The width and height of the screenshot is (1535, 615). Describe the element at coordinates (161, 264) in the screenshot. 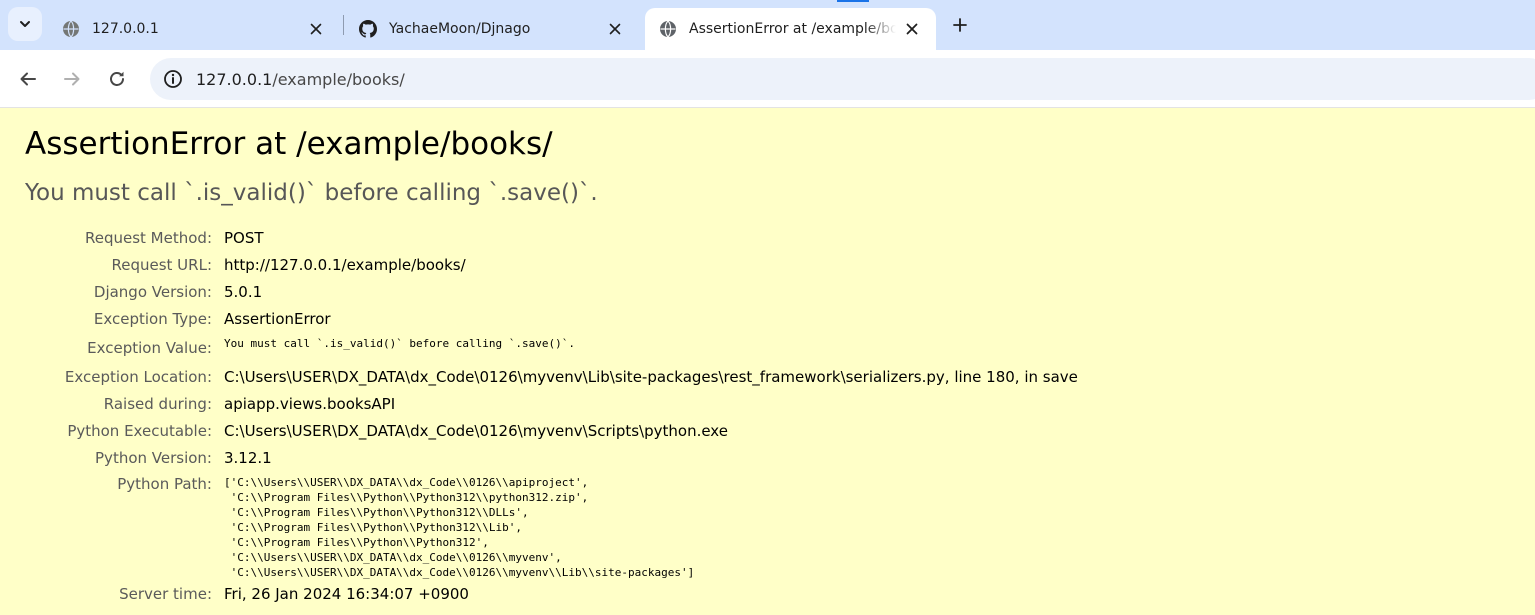

I see `meta-label: Request URL:` at that location.